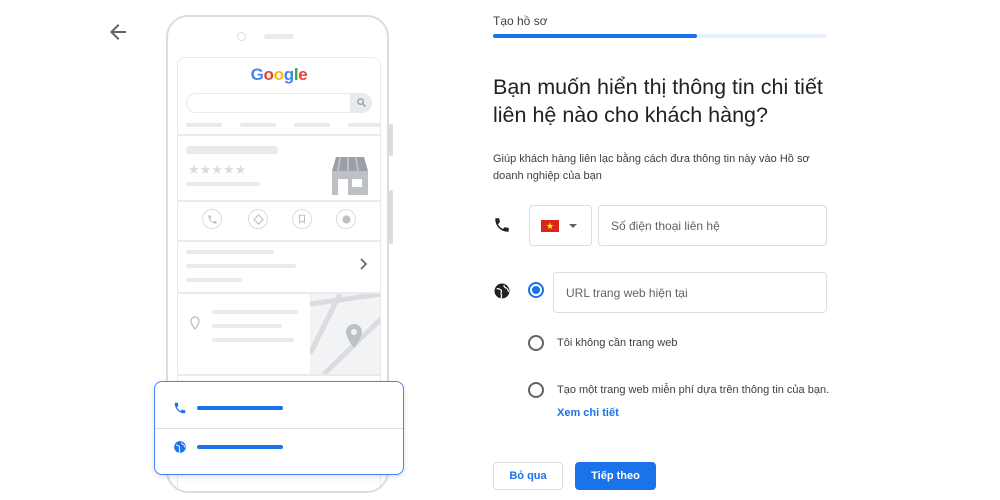  Describe the element at coordinates (690, 292) in the screenshot. I see `website-url-input` at that location.